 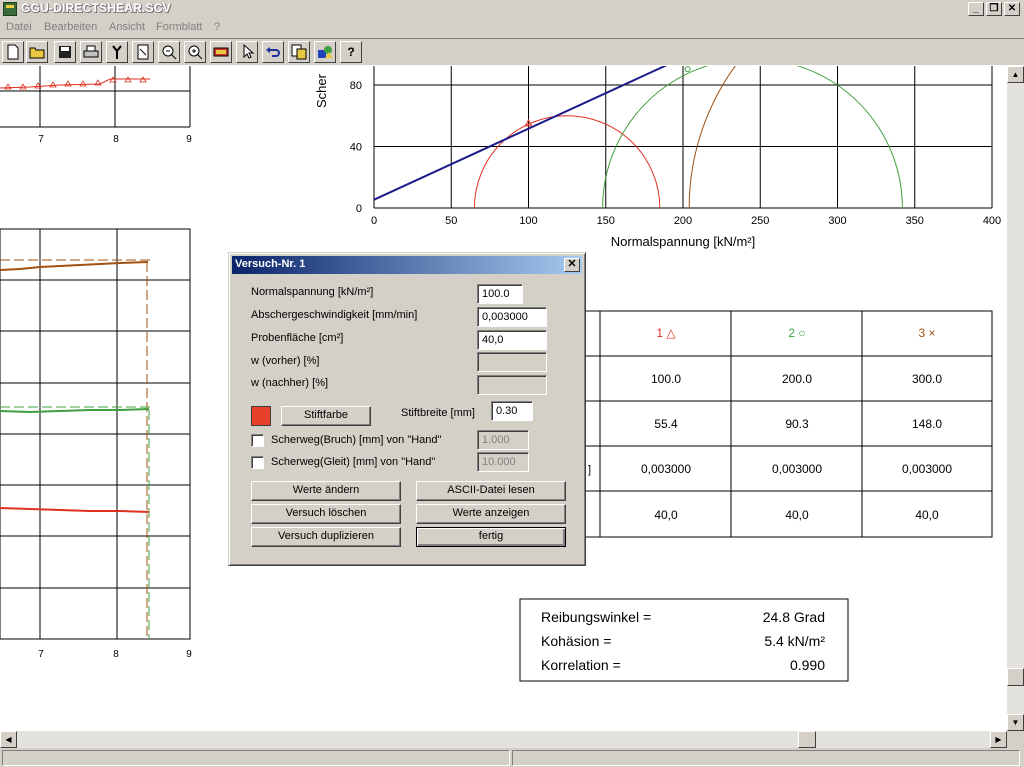 I want to click on vertical-scroll-thumb, so click(x=1015, y=677).